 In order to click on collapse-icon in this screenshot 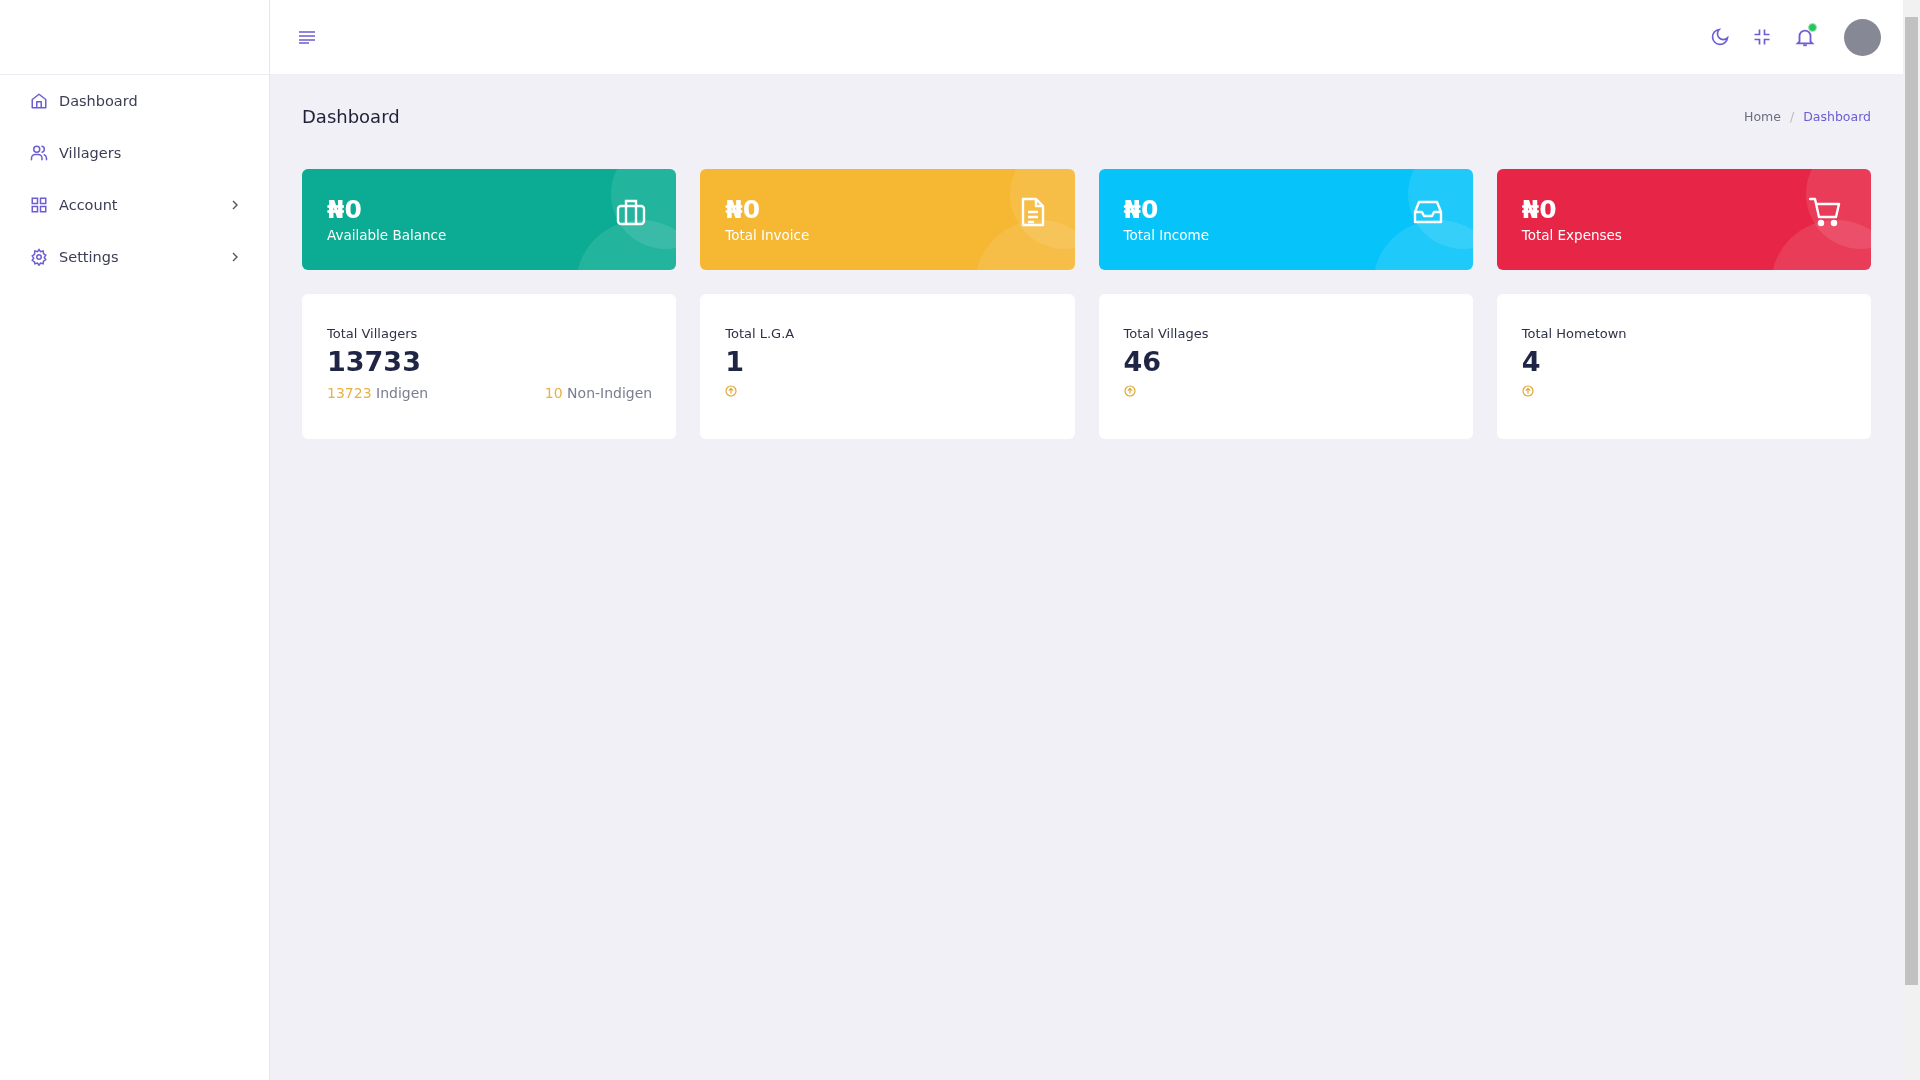, I will do `click(1762, 37)`.